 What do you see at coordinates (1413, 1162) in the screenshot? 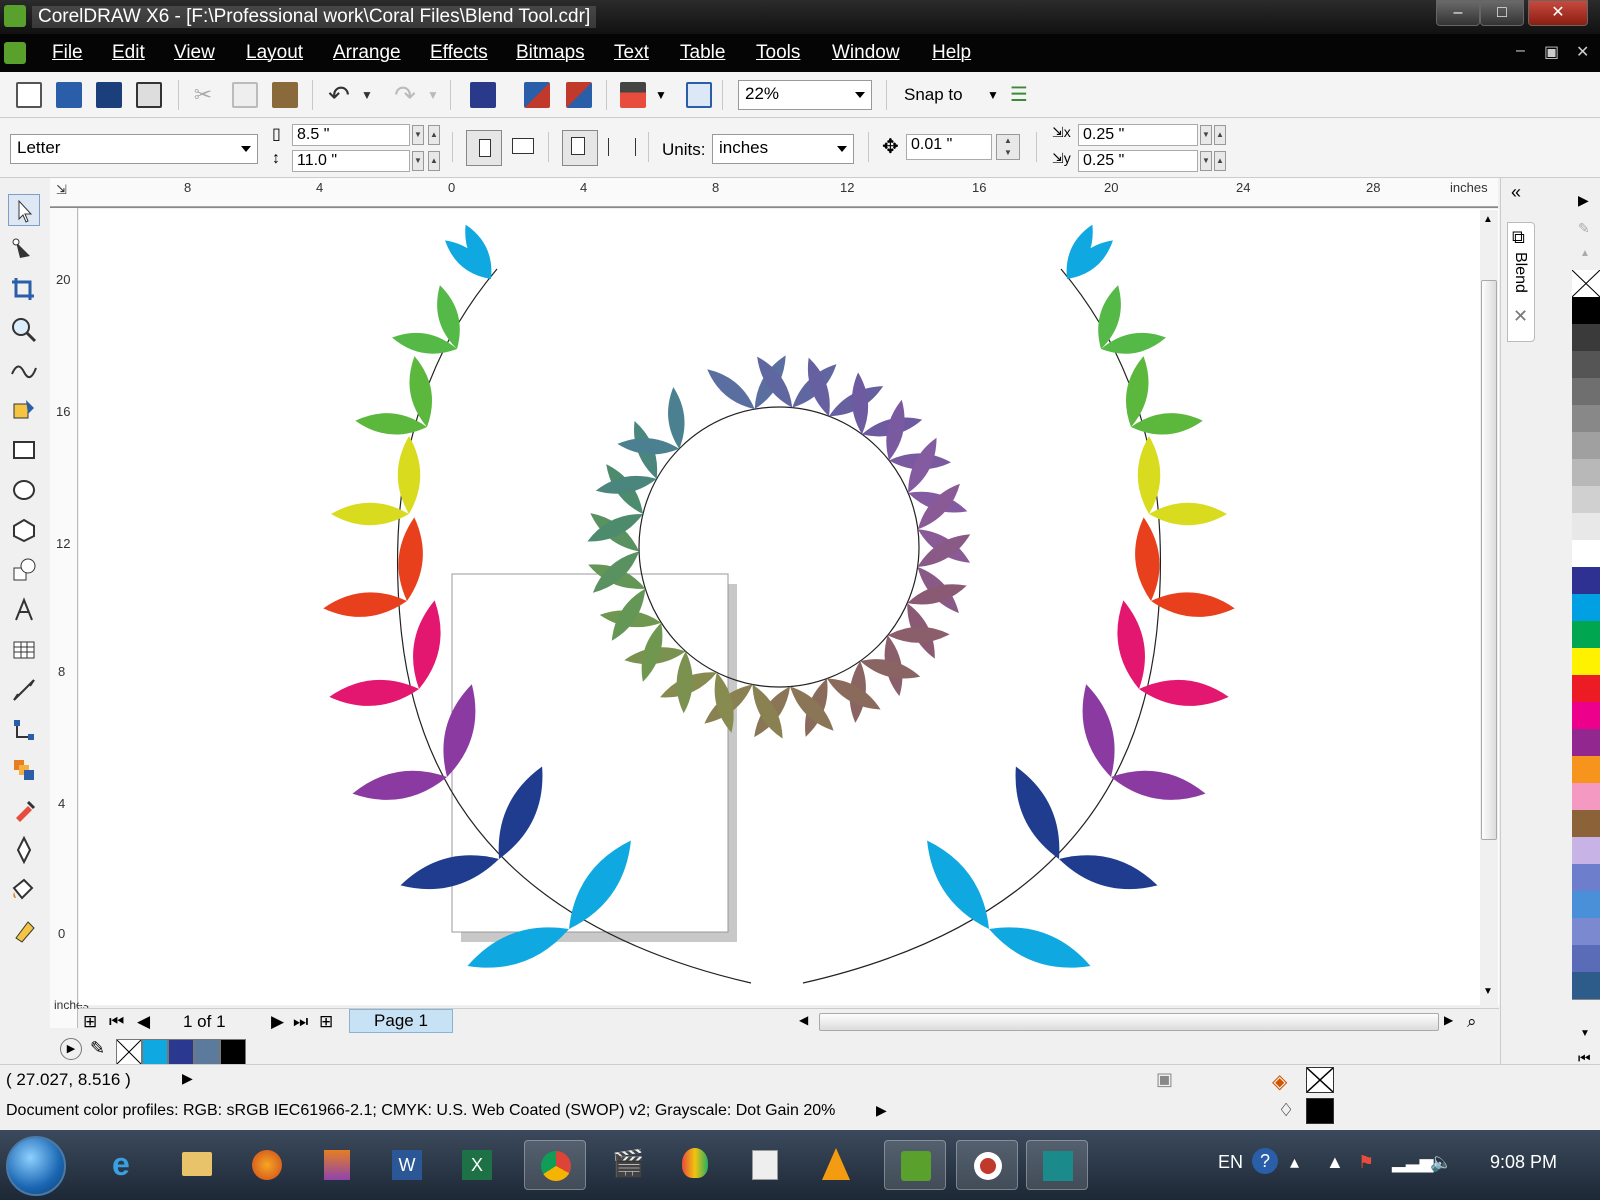
I see `network-icon: ▂▃▅` at bounding box center [1413, 1162].